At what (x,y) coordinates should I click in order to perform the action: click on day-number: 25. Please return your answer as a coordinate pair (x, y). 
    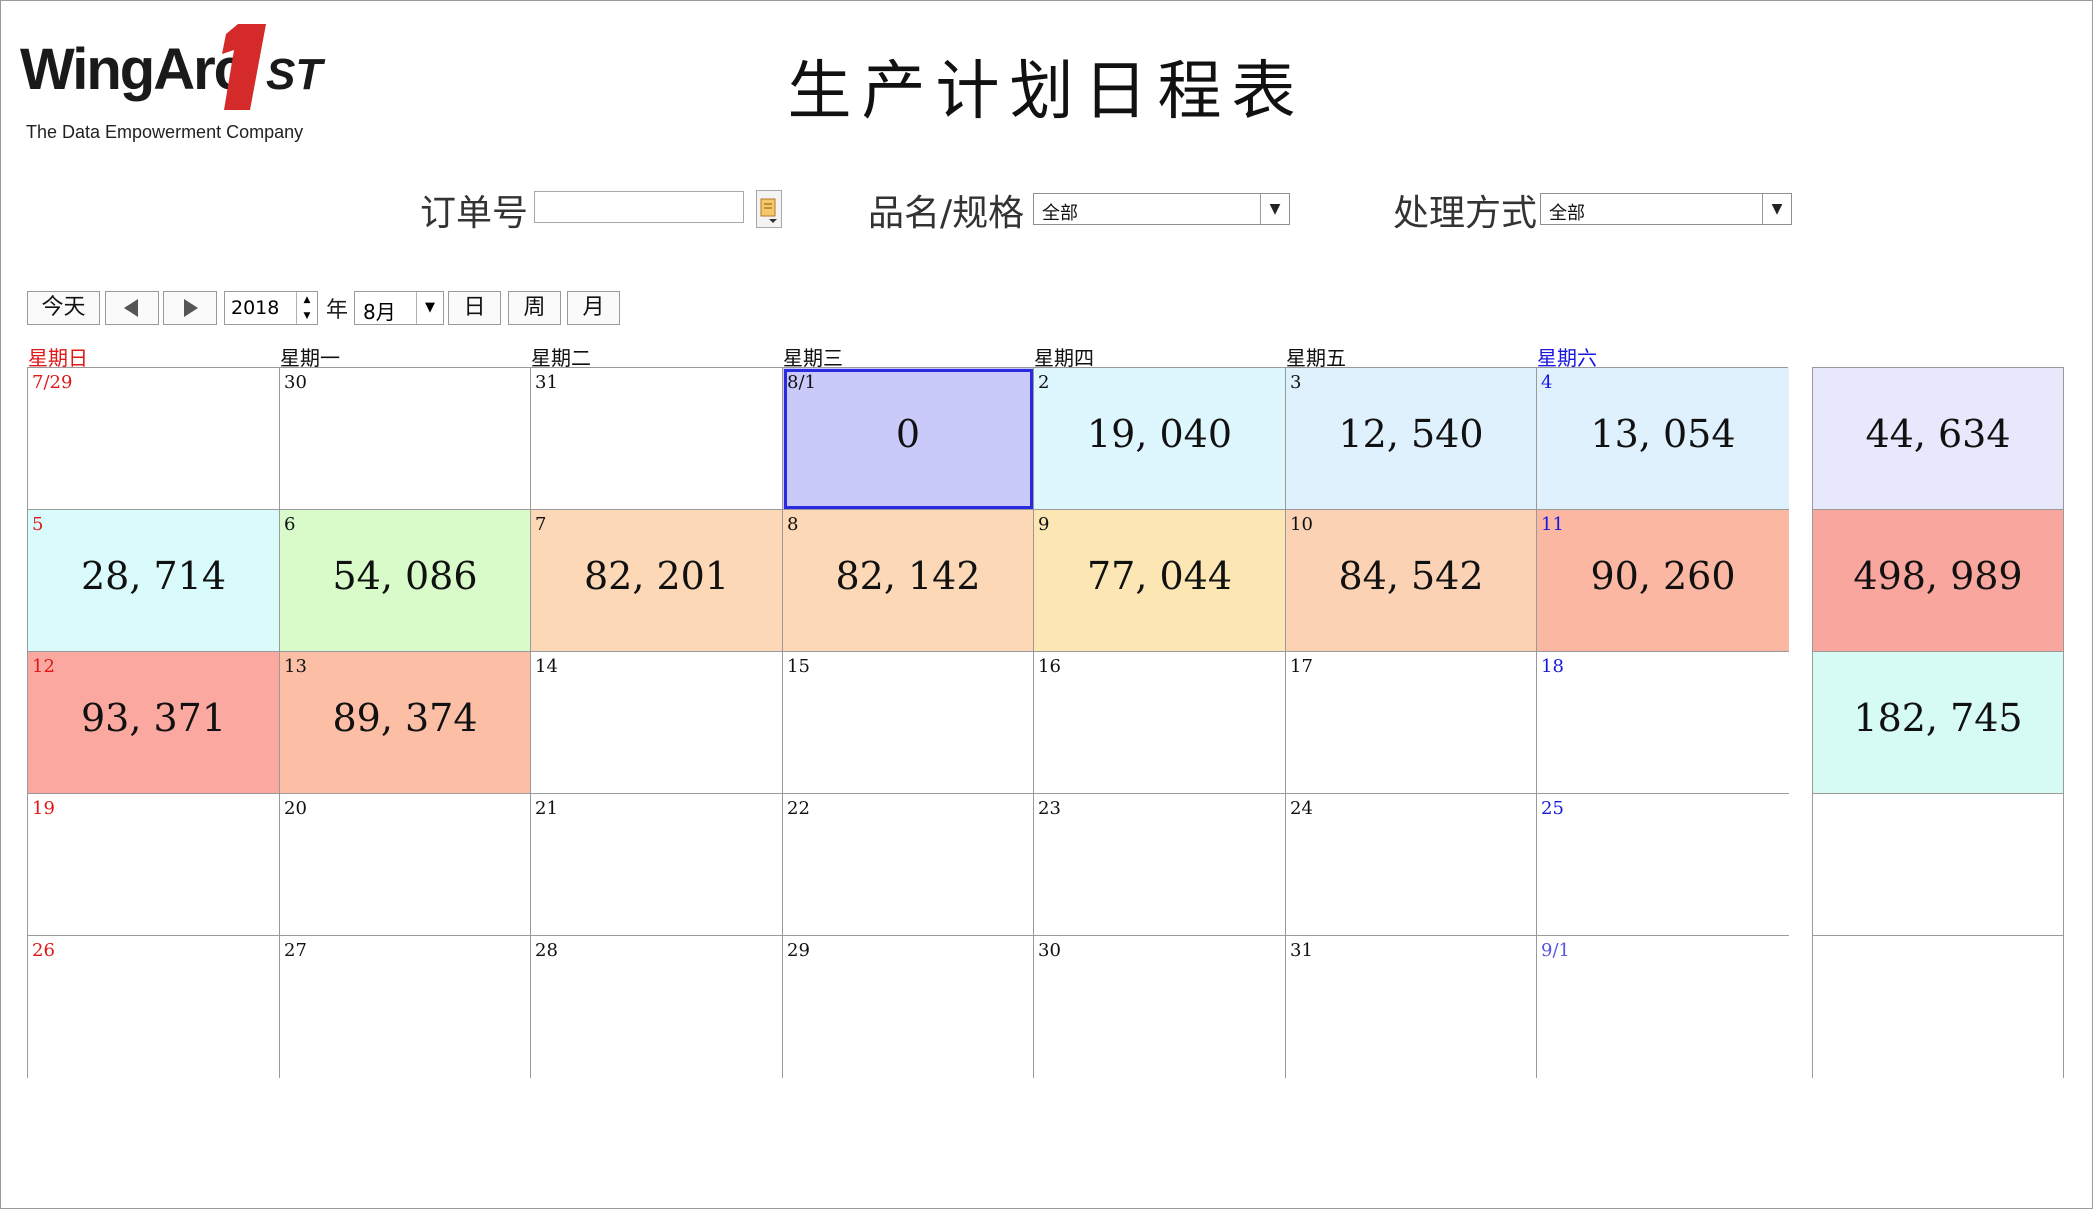
    Looking at the image, I should click on (1552, 808).